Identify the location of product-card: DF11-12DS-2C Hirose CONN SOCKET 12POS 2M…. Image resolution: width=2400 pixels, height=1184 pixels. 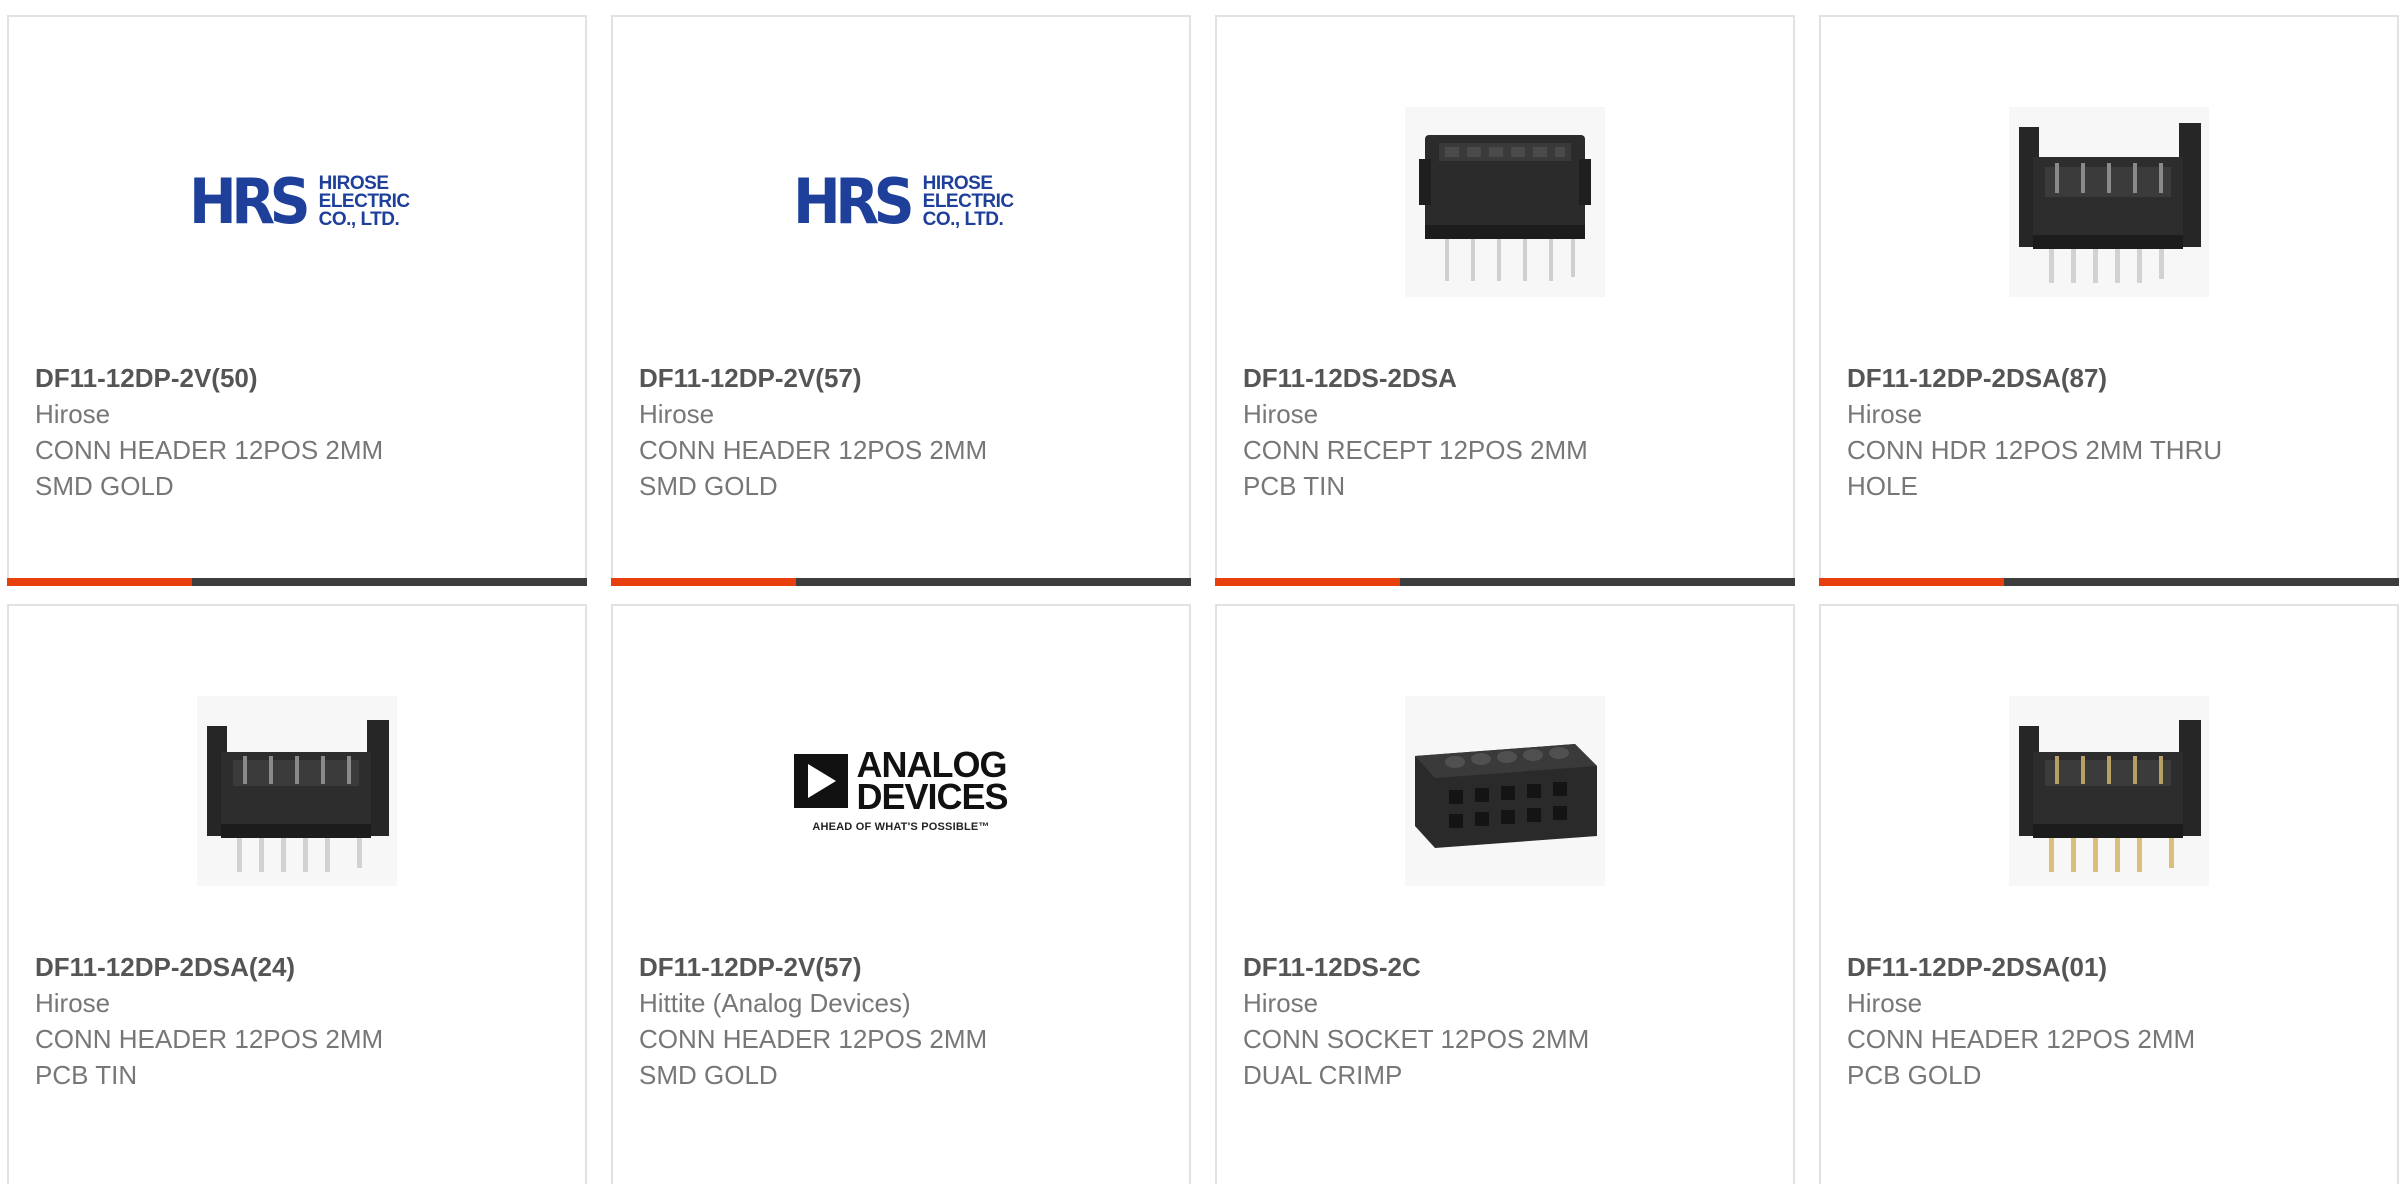
(1505, 894).